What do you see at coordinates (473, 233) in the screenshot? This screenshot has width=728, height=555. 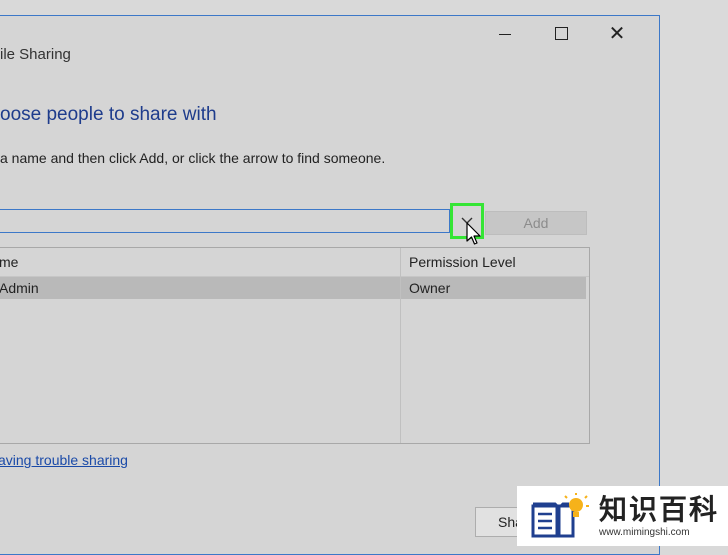 I see `mouse-cursor-icon` at bounding box center [473, 233].